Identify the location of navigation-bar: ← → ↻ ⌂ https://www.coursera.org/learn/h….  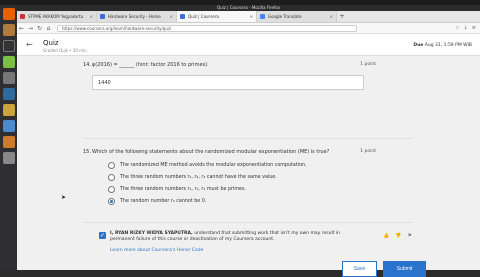
(248, 28).